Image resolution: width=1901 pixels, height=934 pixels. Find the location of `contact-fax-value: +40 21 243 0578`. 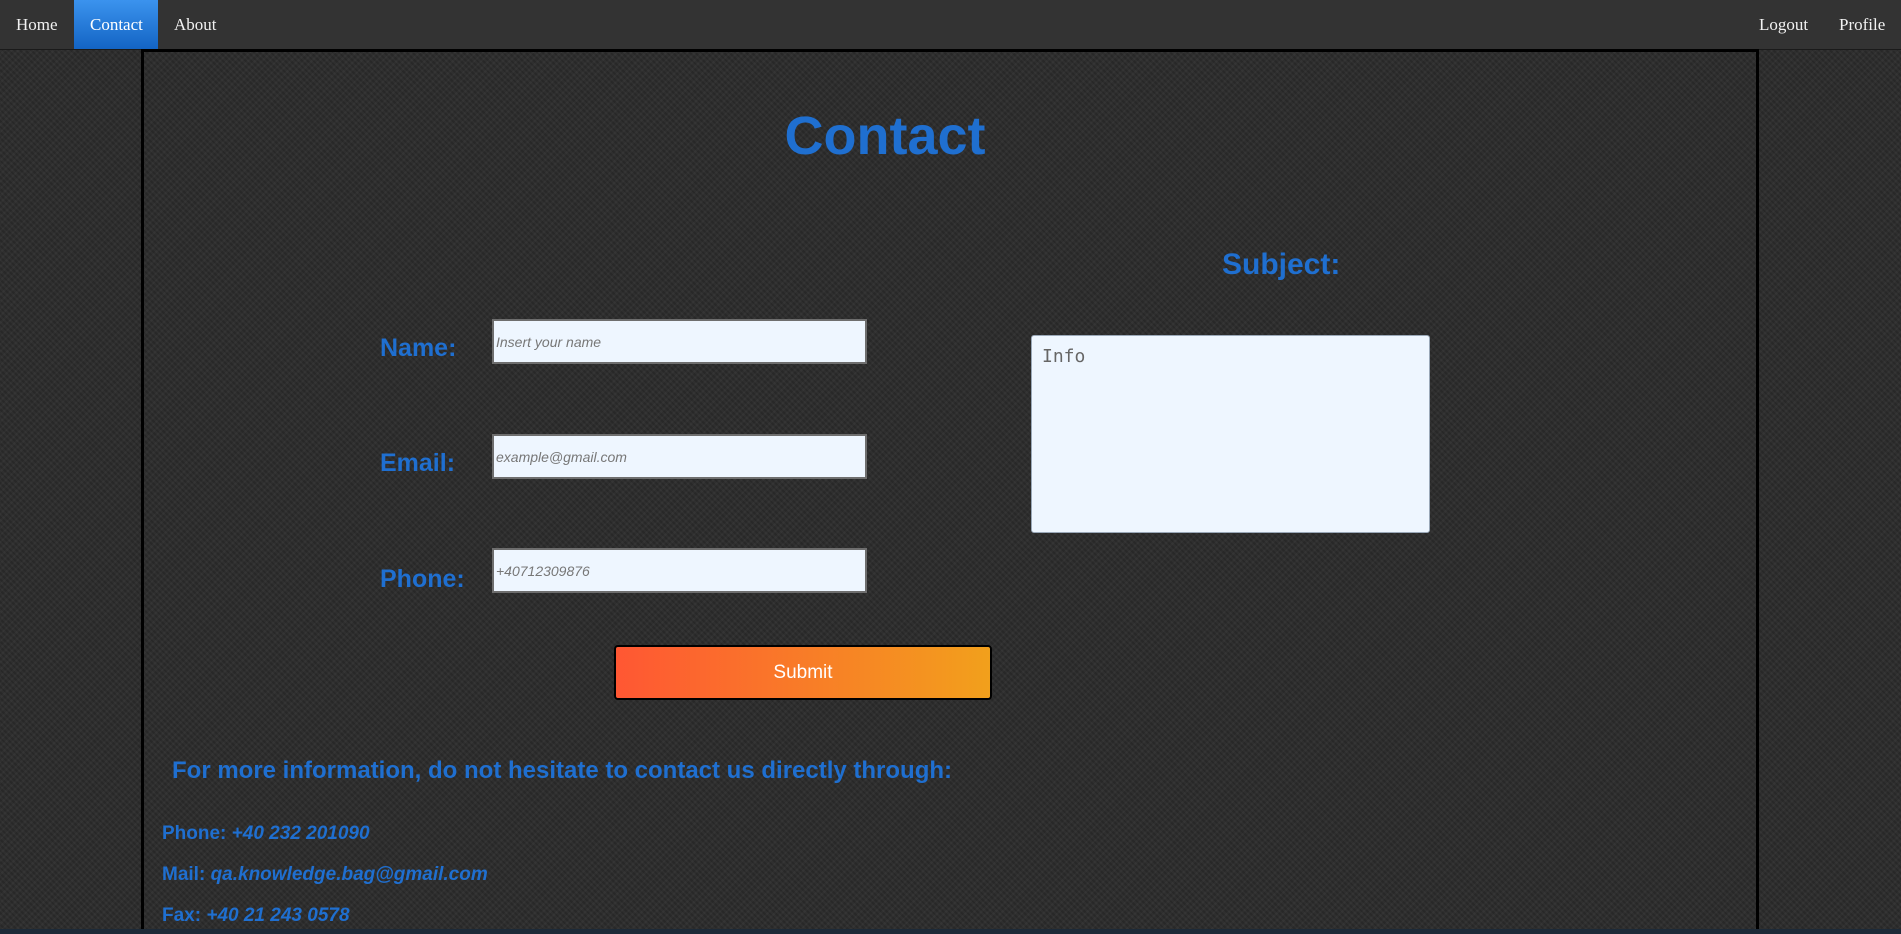

contact-fax-value: +40 21 243 0578 is located at coordinates (278, 915).